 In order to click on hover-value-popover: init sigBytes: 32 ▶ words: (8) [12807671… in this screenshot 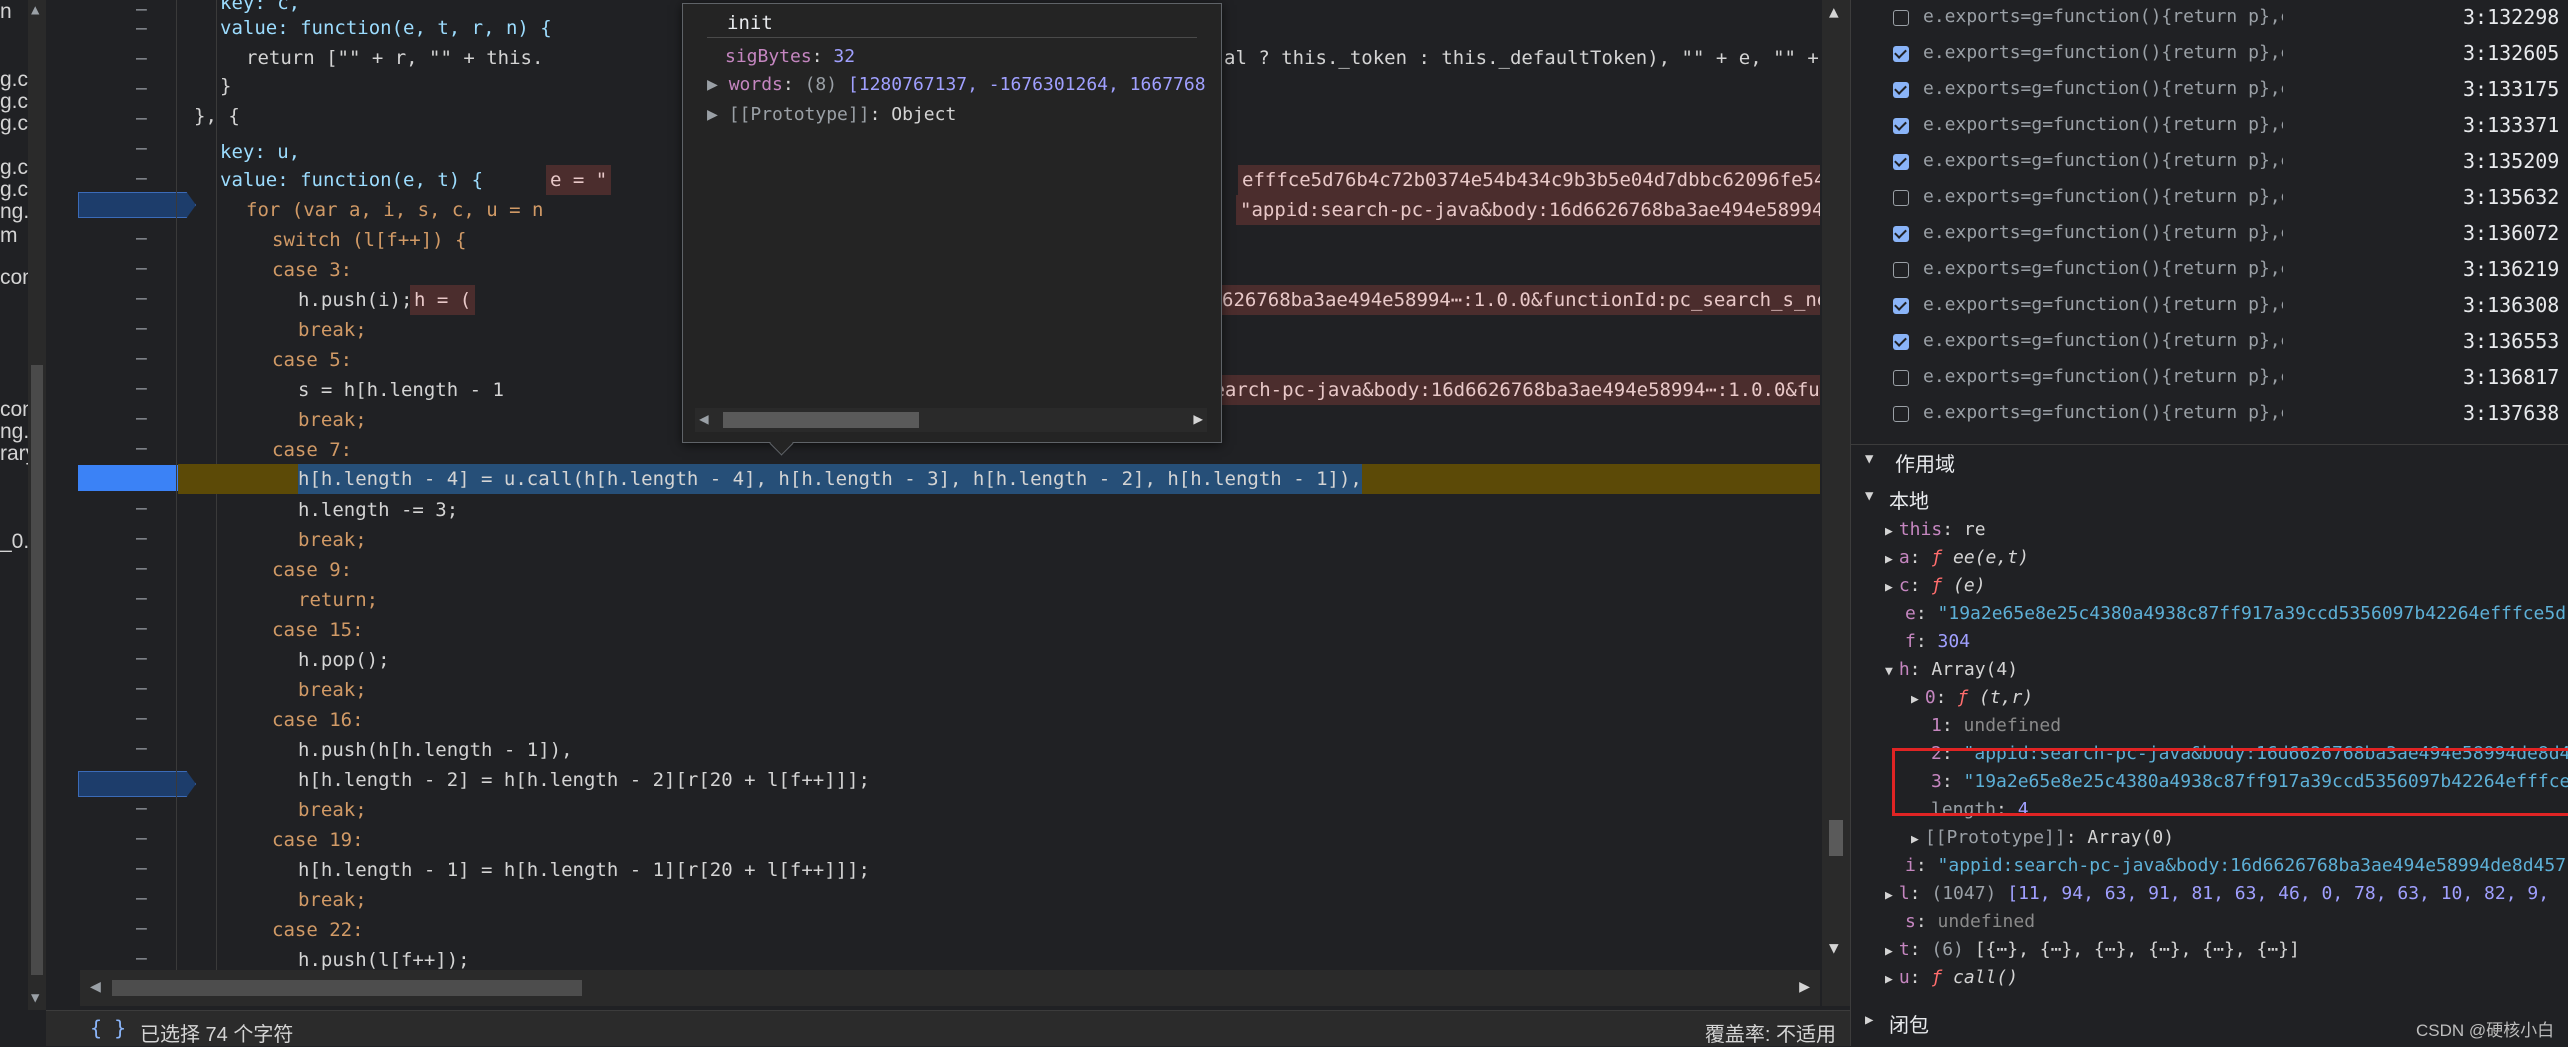, I will do `click(952, 229)`.